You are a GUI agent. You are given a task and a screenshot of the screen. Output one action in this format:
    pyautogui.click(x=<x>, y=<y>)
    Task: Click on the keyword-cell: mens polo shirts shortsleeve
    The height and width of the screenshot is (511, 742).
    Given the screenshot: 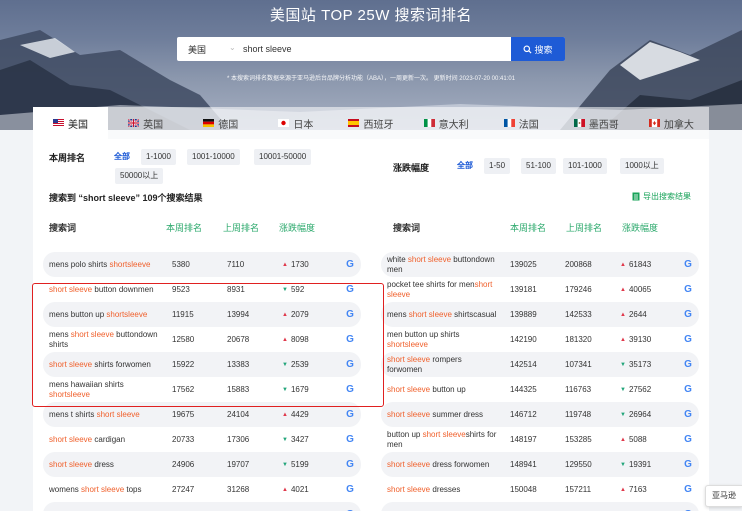 What is the action you would take?
    pyautogui.click(x=105, y=264)
    